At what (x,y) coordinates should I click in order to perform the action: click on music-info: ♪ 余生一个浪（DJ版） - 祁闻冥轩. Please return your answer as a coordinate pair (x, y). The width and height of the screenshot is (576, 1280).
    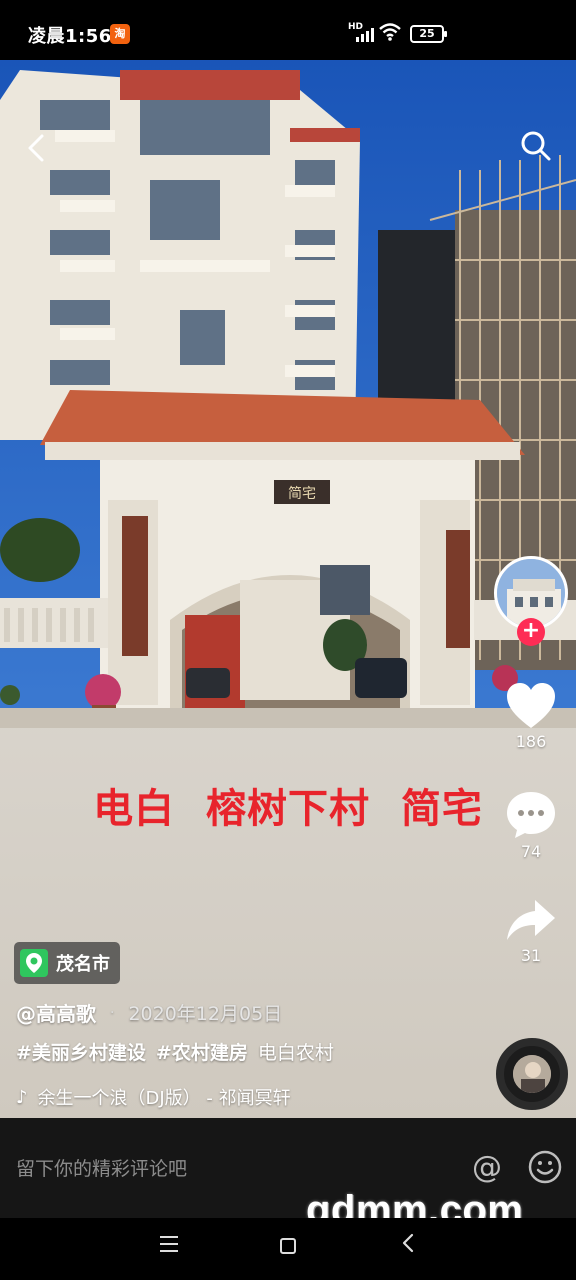
    Looking at the image, I should click on (153, 1097).